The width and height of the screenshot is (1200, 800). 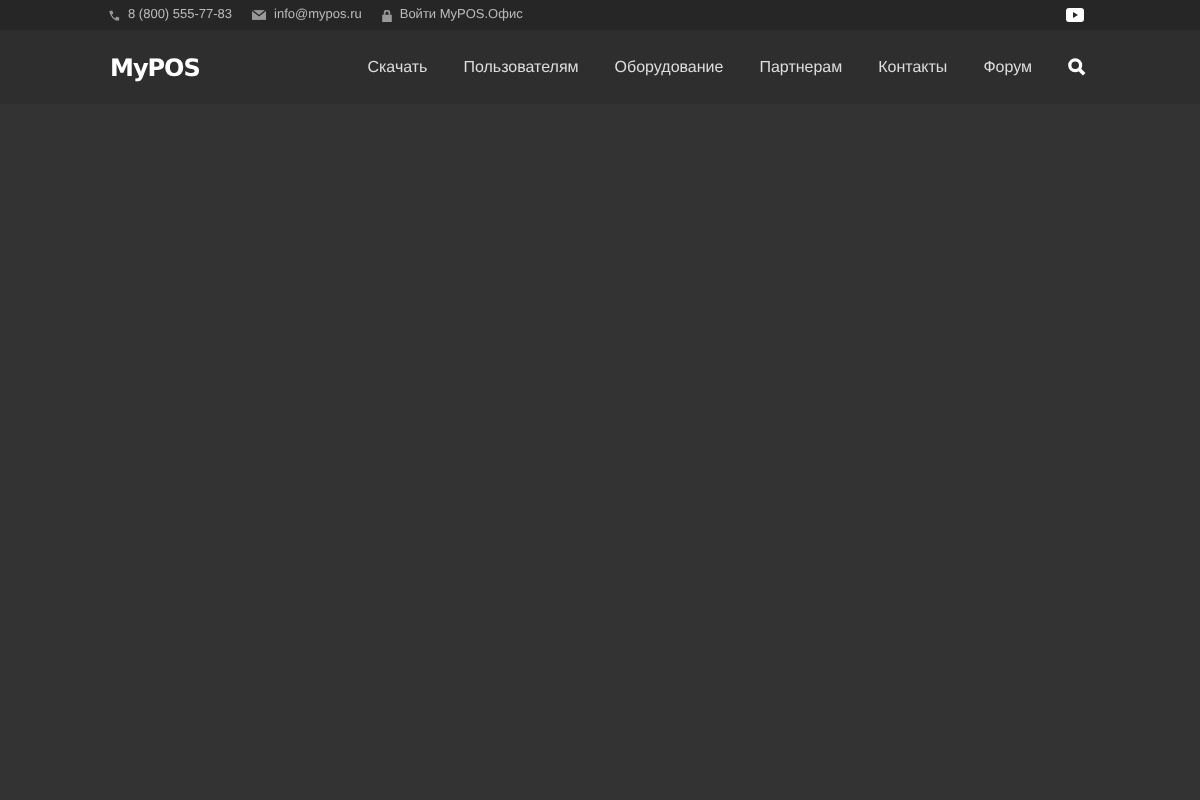 I want to click on search-icon, so click(x=1077, y=67).